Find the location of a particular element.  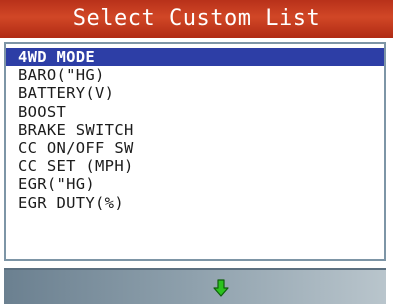

list-item-battery: BATTERY(V) is located at coordinates (195, 93).